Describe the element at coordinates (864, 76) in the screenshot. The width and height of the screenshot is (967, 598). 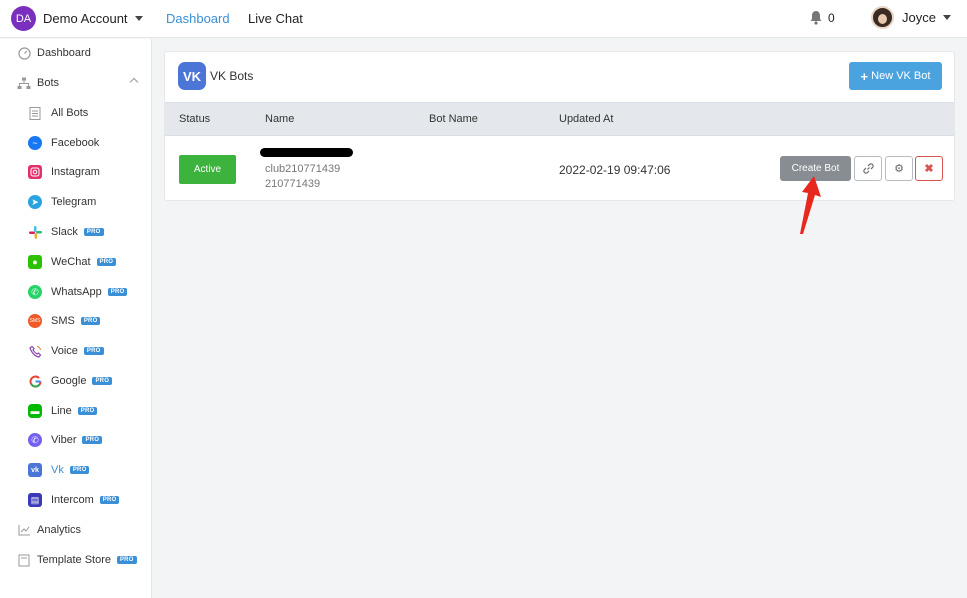
I see `plus-icon: +` at that location.